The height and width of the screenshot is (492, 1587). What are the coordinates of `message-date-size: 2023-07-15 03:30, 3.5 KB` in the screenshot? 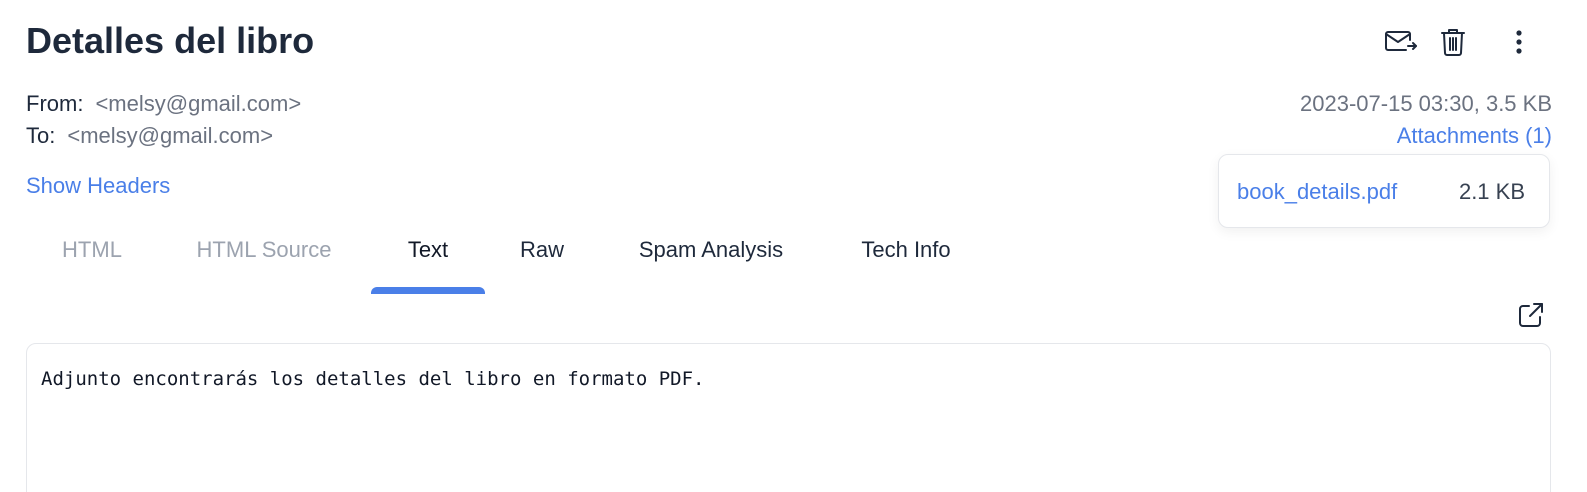 It's located at (1426, 103).